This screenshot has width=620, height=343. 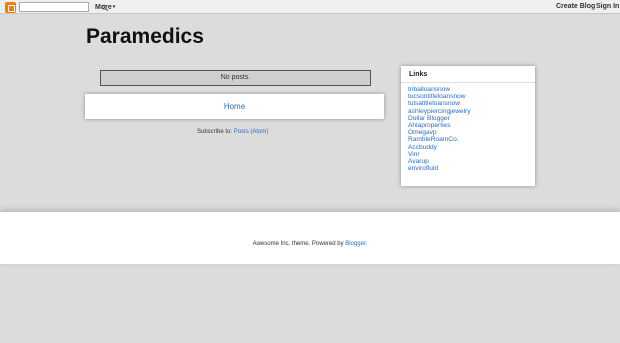 I want to click on subscribe-line: Subscribe to: Posts (Atom), so click(x=232, y=132).